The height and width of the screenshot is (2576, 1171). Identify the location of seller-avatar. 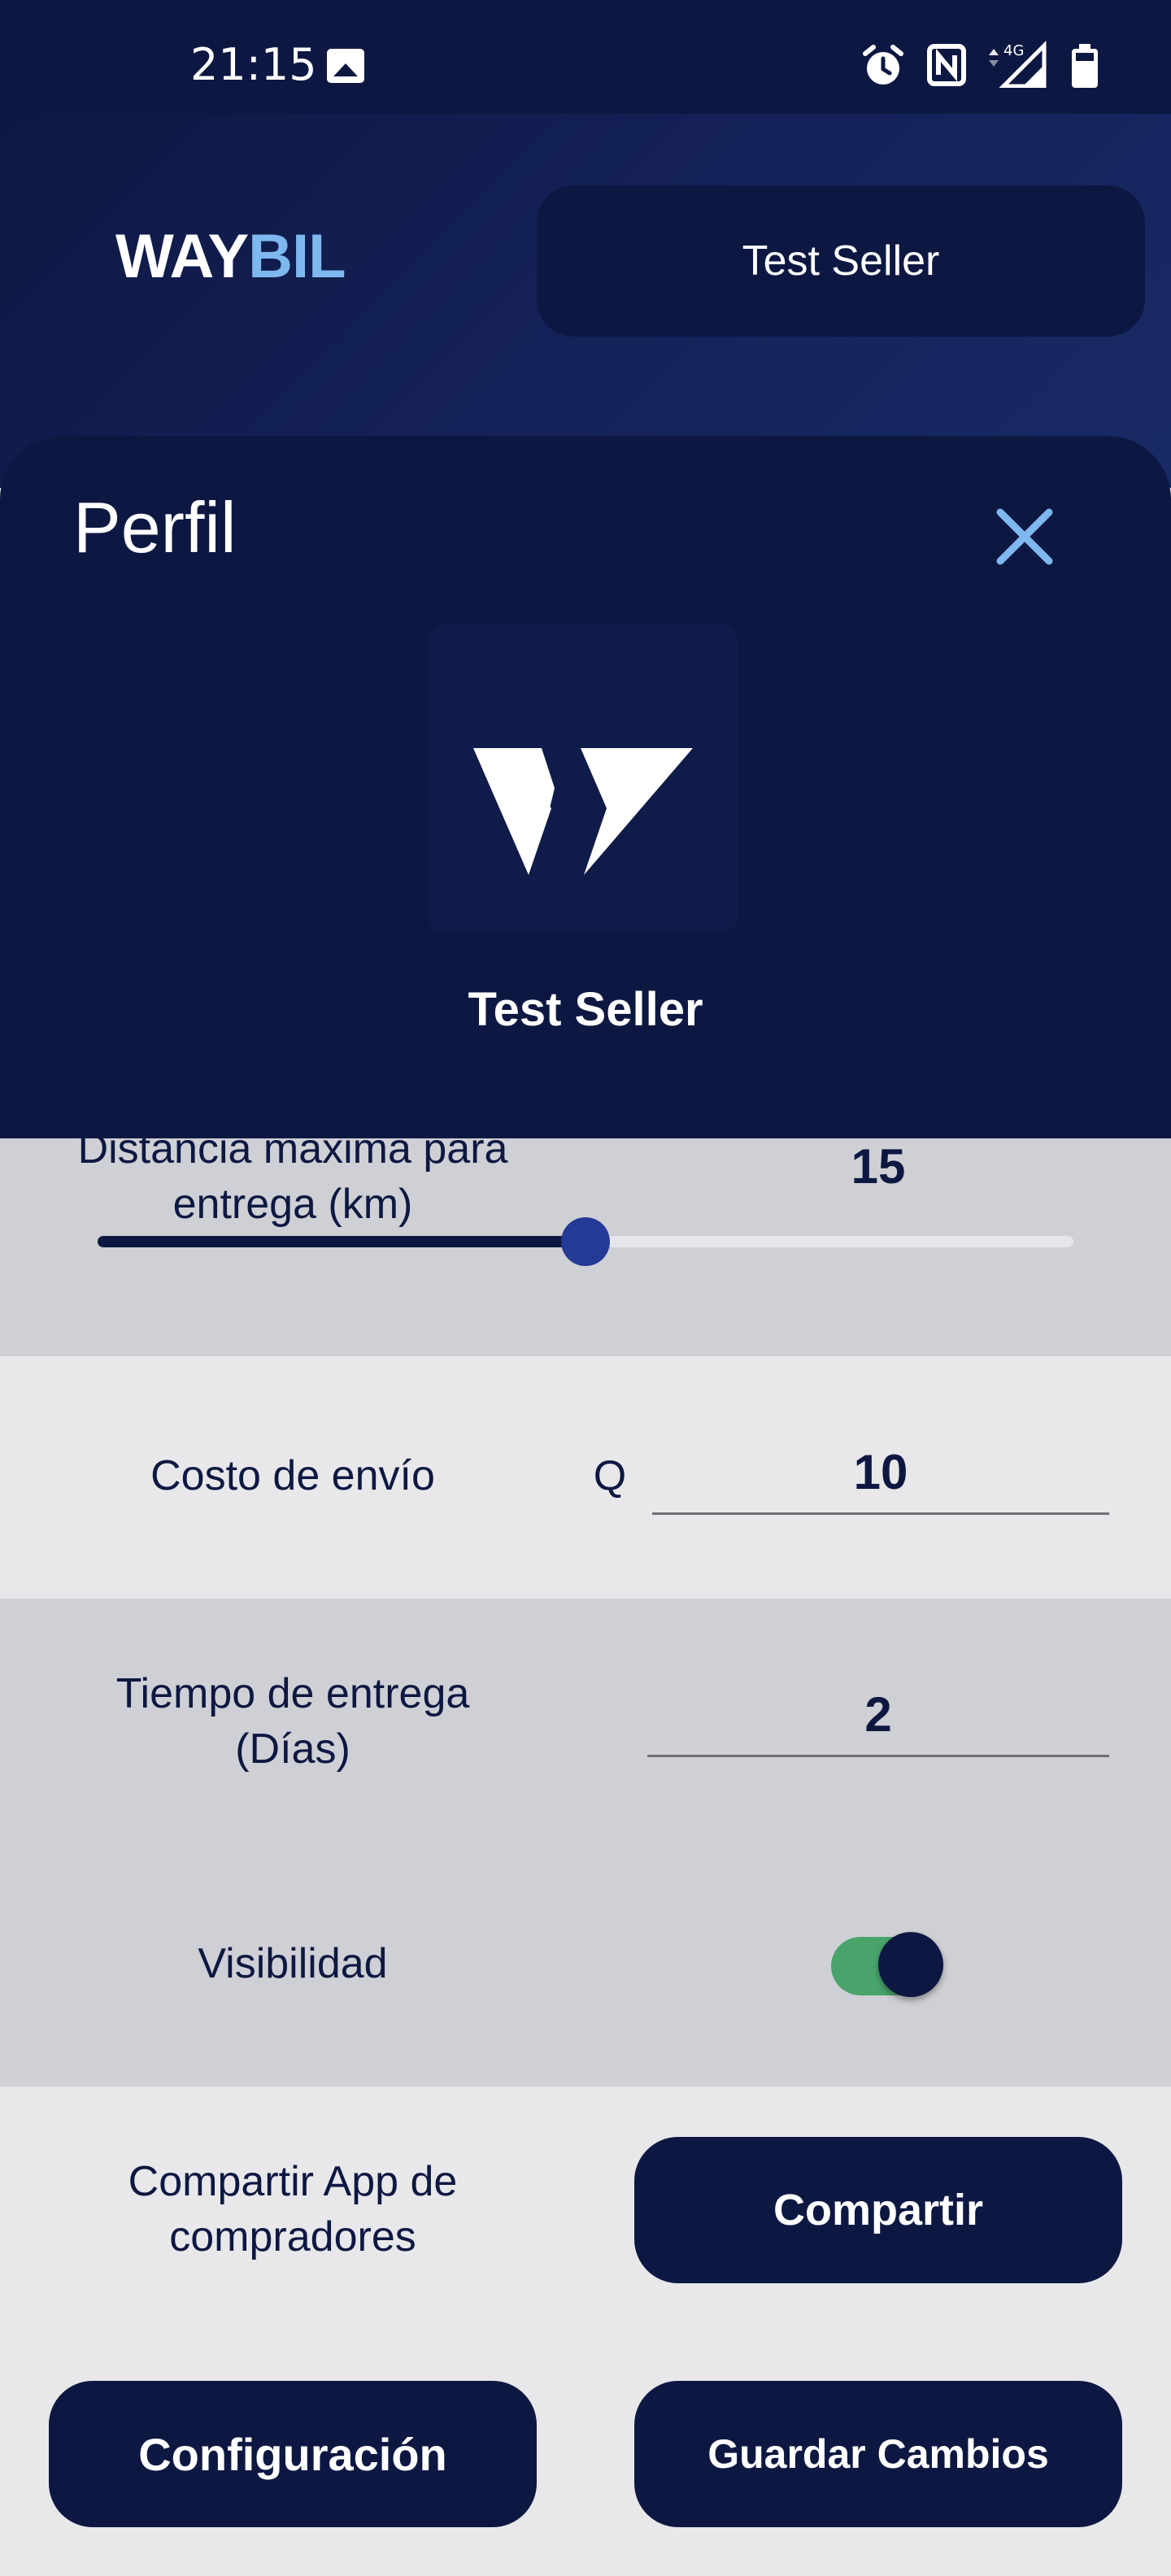
(583, 778).